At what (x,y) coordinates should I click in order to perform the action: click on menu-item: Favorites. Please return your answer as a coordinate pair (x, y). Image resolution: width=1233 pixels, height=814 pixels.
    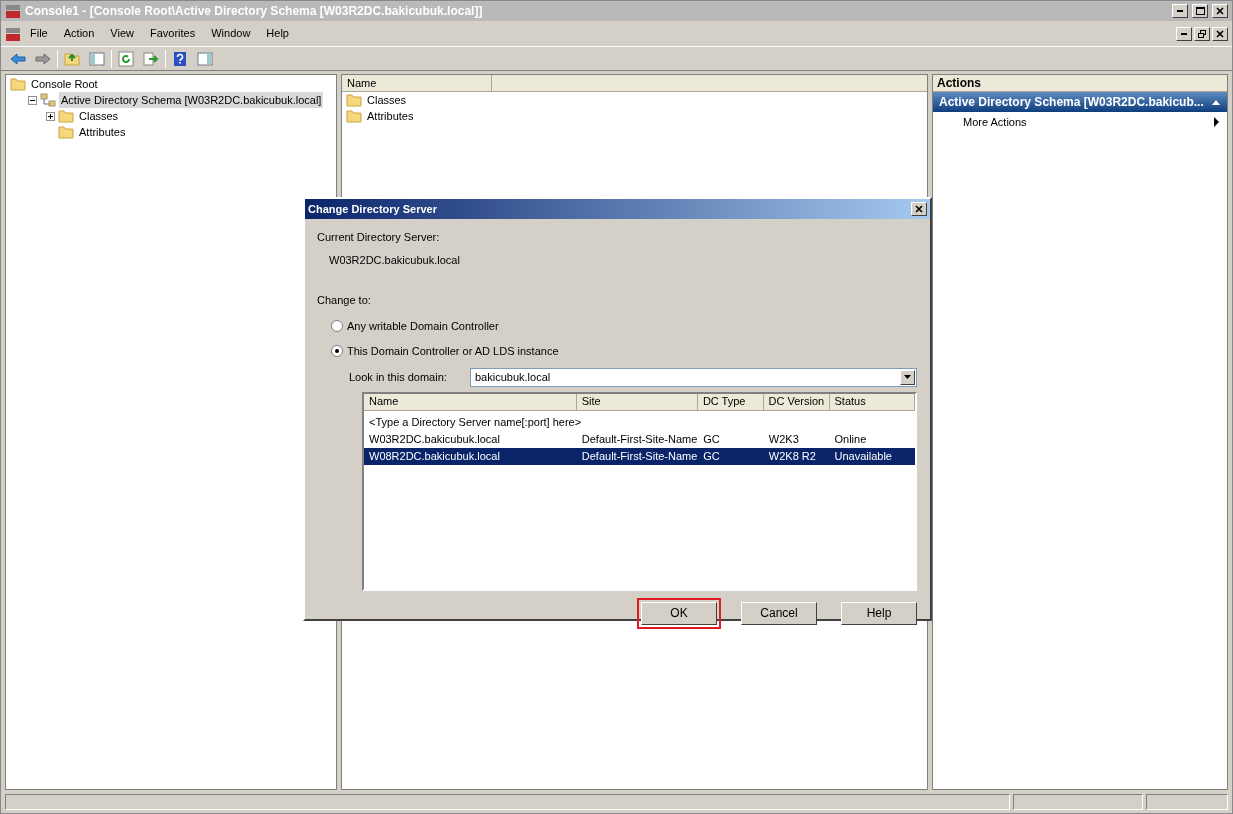
    Looking at the image, I should click on (172, 33).